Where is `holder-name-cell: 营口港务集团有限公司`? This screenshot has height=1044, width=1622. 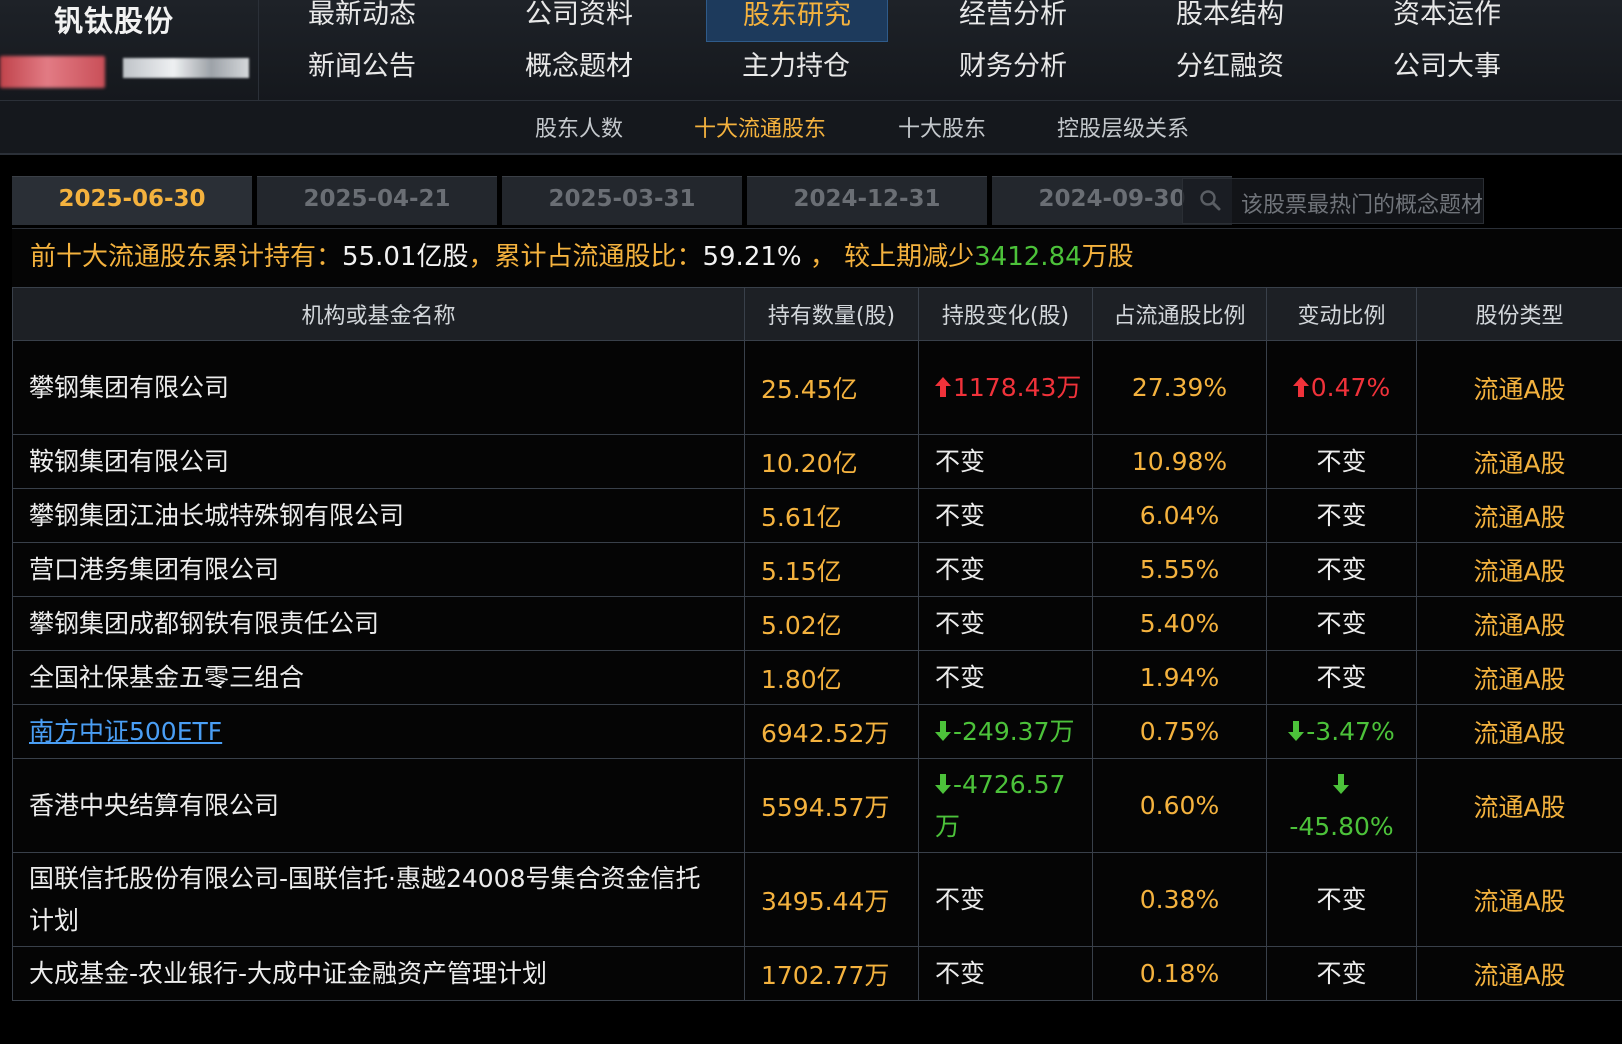 holder-name-cell: 营口港务集团有限公司 is located at coordinates (378, 569).